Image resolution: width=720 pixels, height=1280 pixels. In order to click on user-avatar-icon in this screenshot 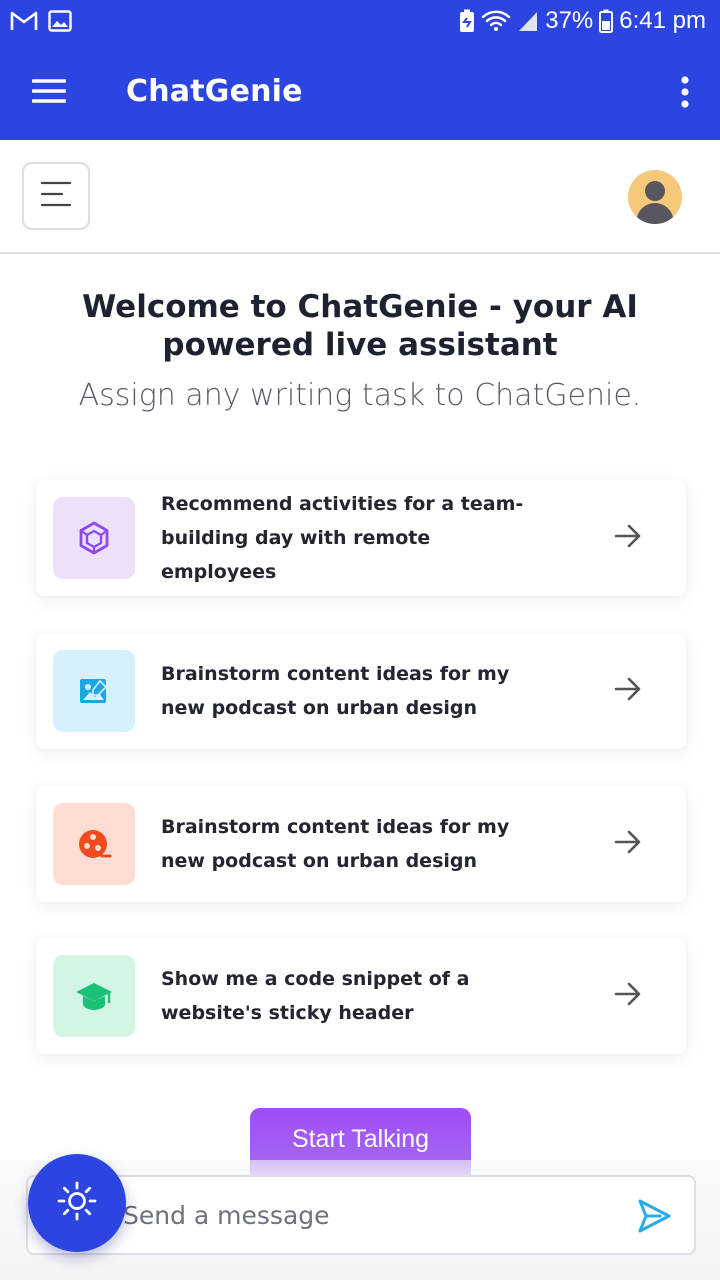, I will do `click(655, 197)`.